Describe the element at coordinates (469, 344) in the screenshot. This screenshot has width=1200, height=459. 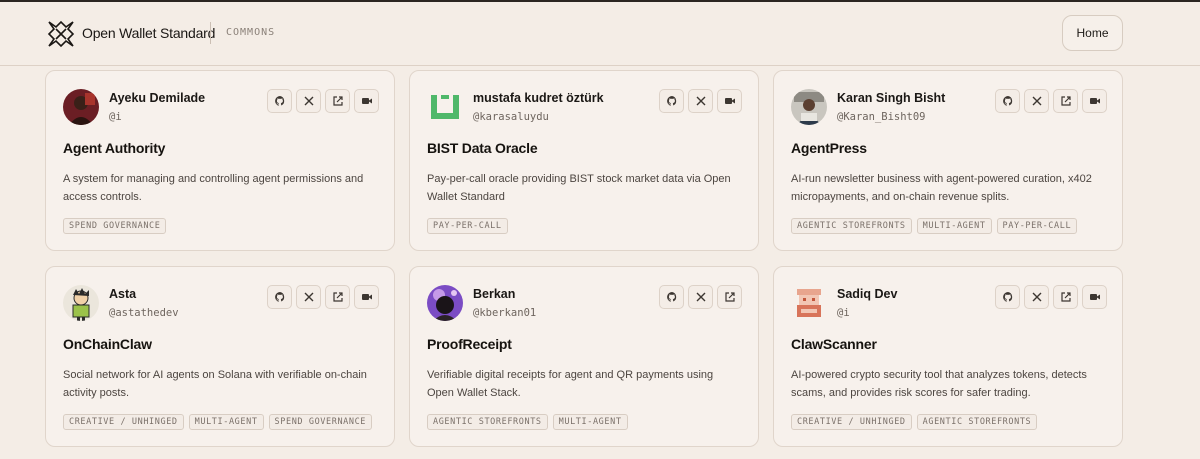
I see `project-title: ProofReceipt` at that location.